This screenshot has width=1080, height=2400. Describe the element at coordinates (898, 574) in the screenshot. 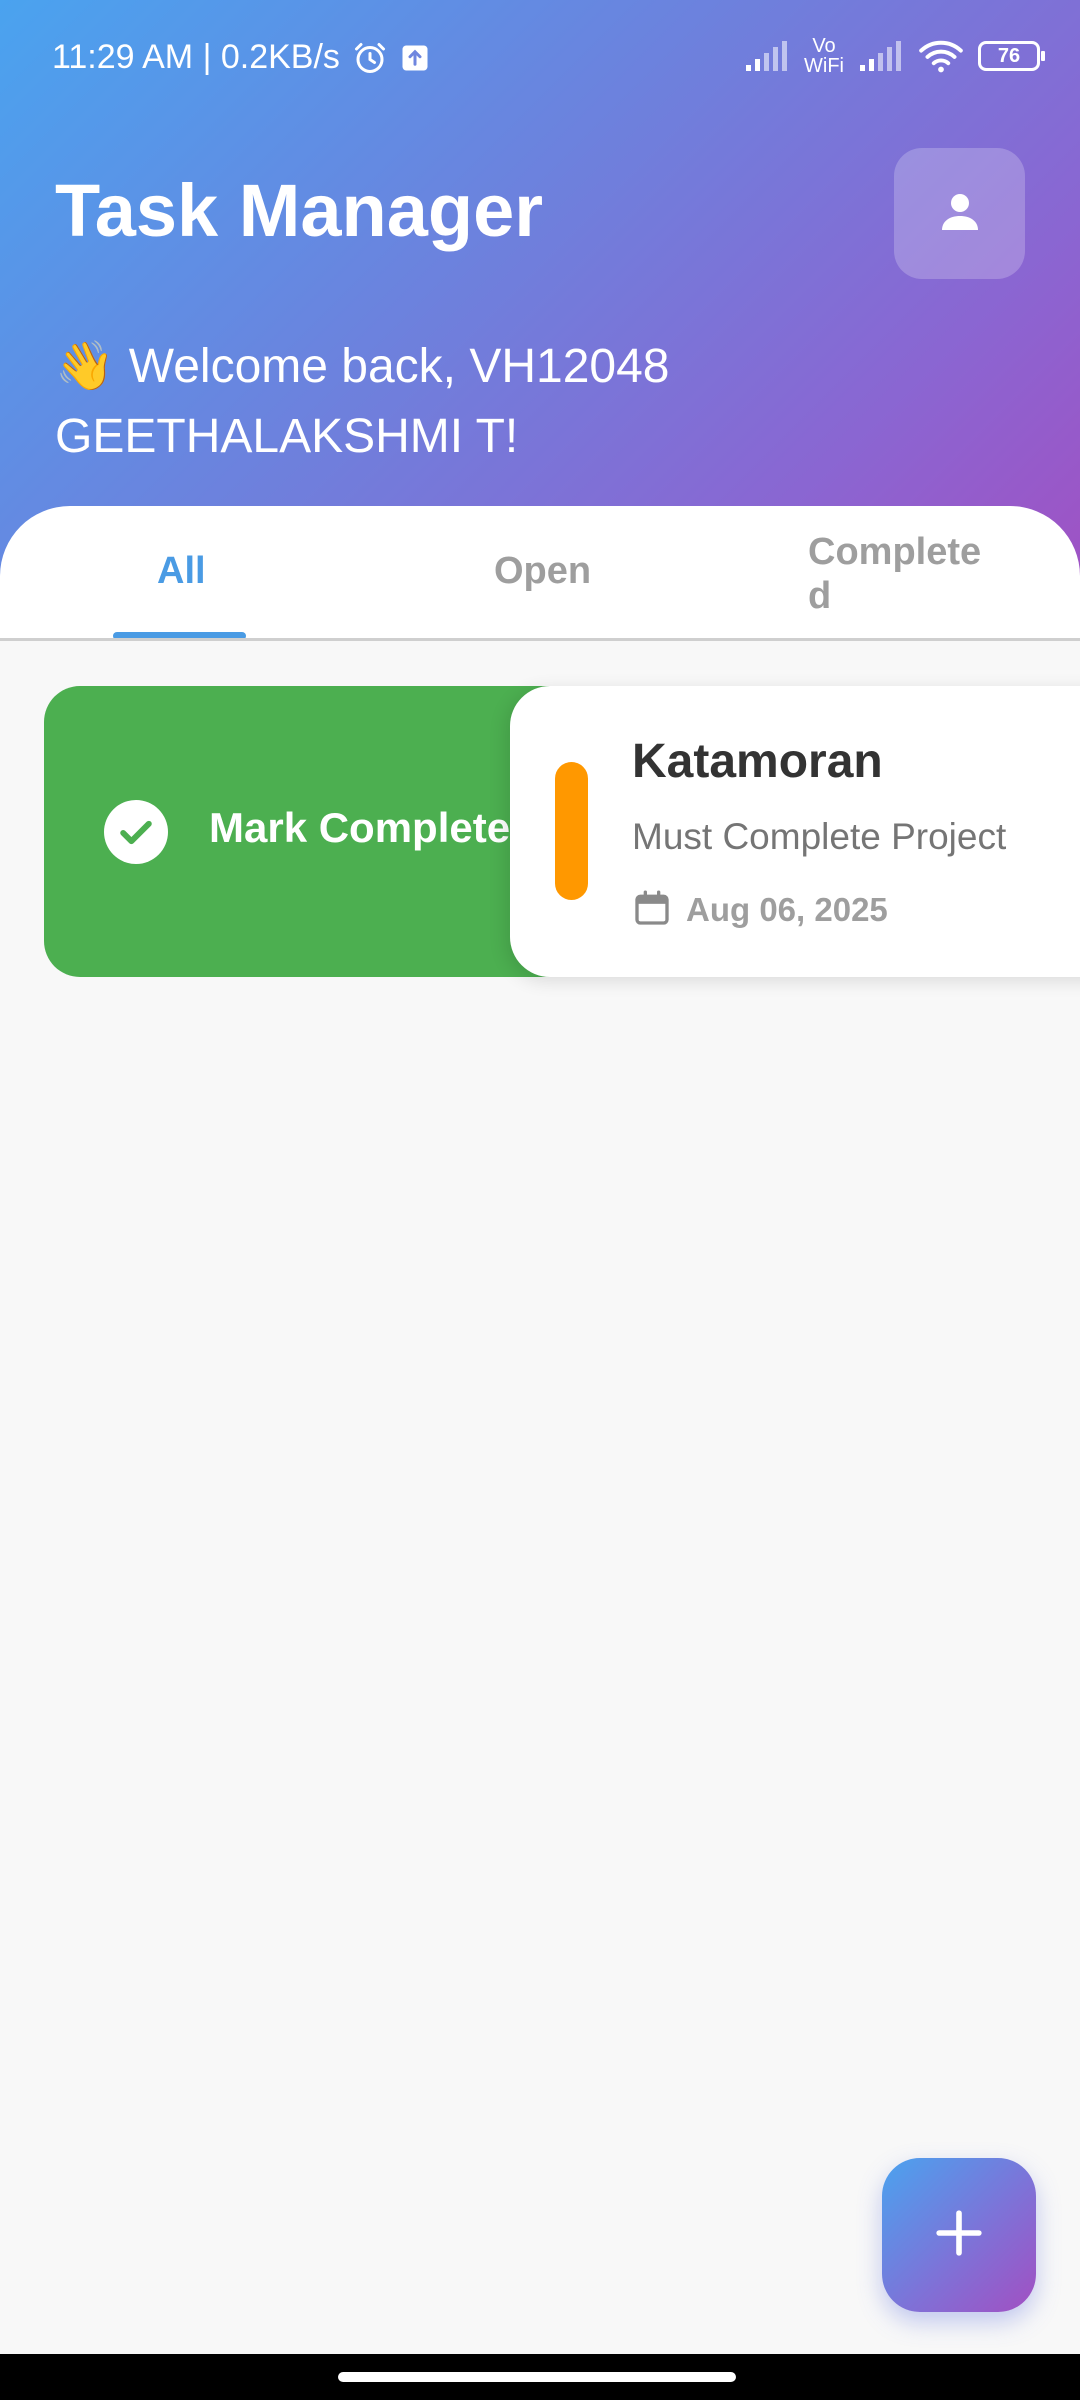

I see `tab-completed: Completed` at that location.